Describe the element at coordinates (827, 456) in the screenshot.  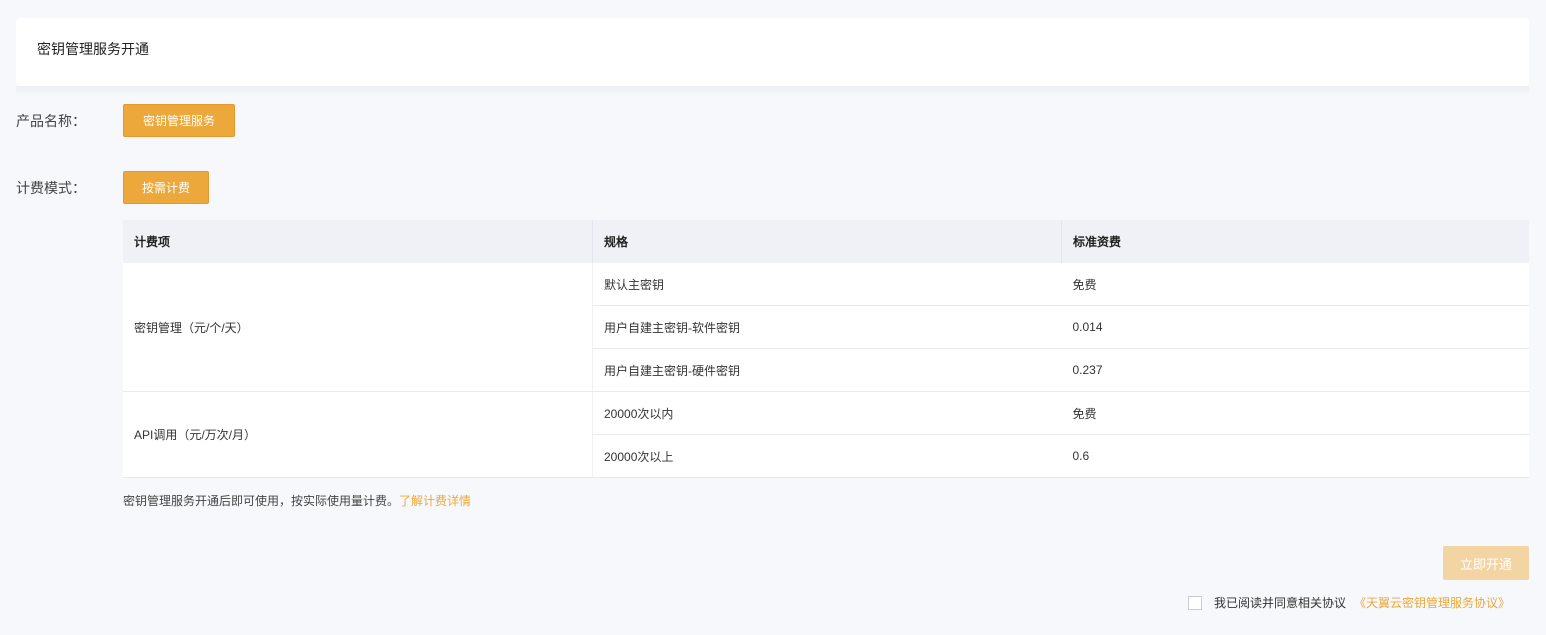
I see `spec-cell: 20000次以上` at that location.